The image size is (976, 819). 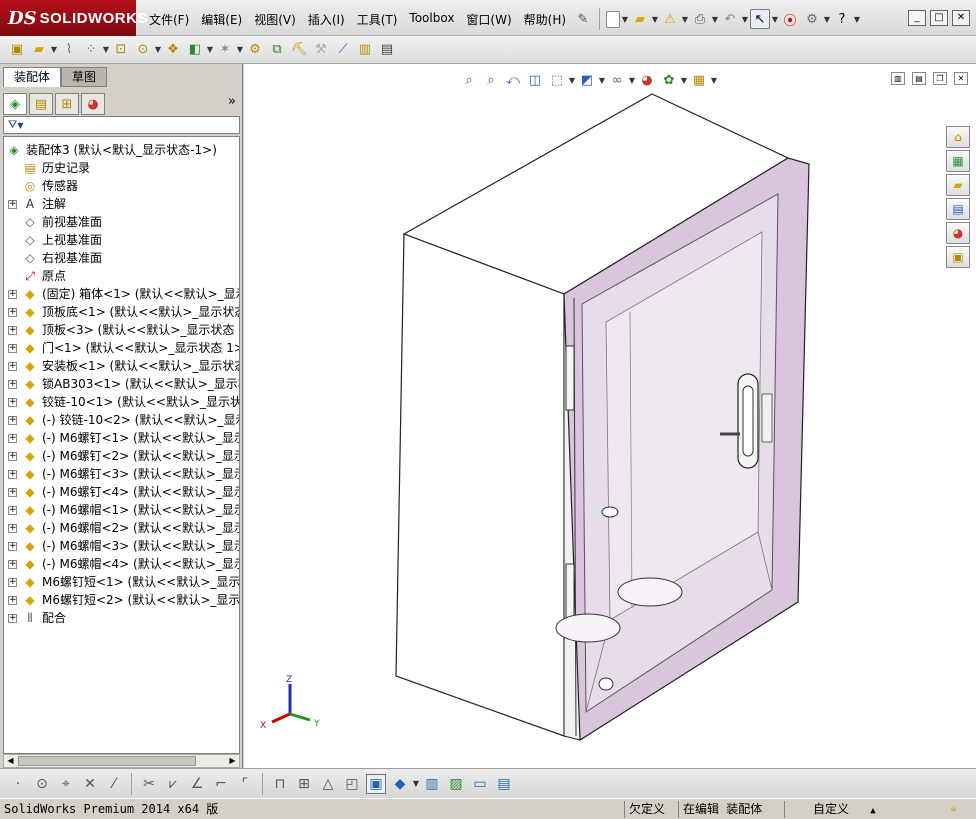 What do you see at coordinates (121, 276) in the screenshot?
I see `tree-item: ⤢ 原点` at bounding box center [121, 276].